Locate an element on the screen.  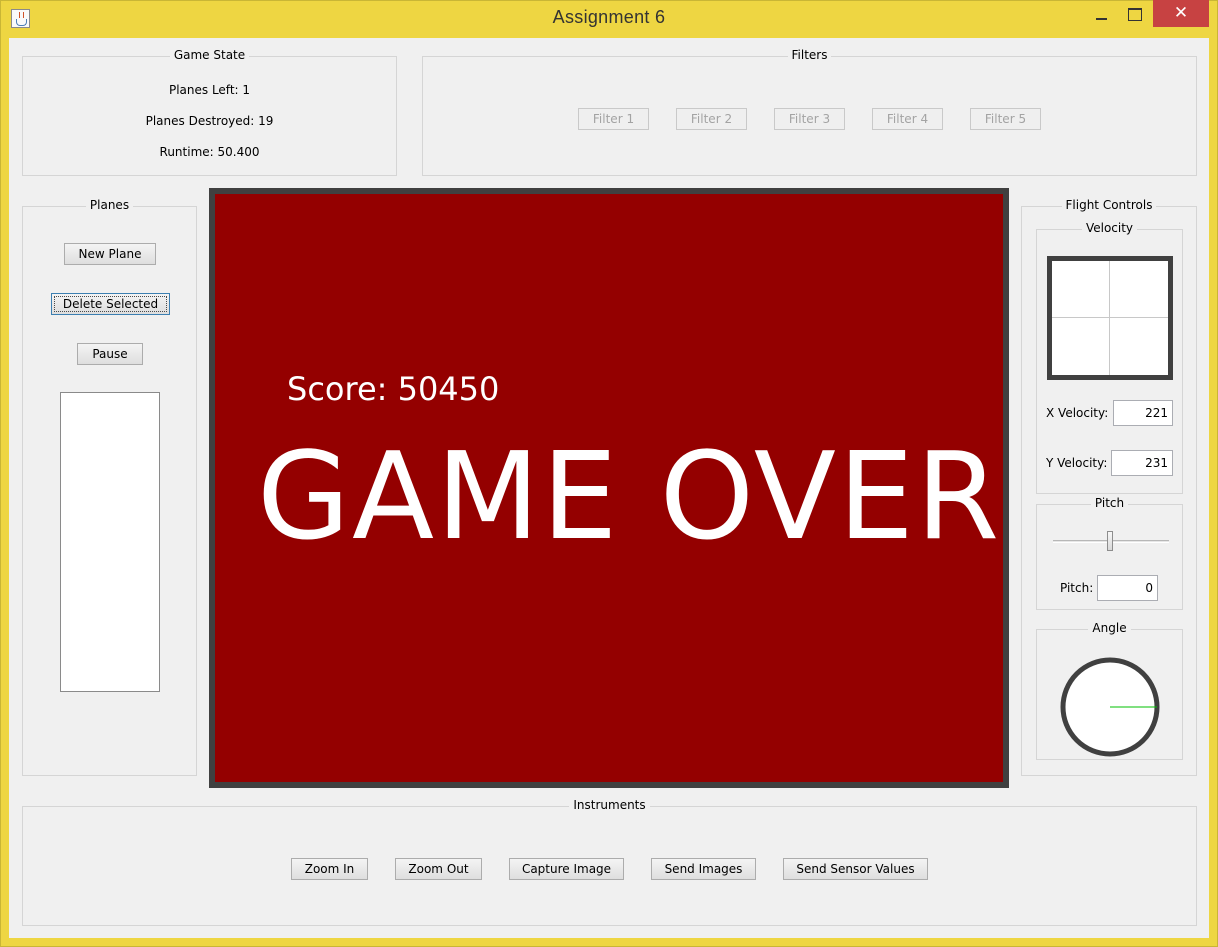
velocity-panel: Velocity X Velocity: 221 Y Velocity: 231 is located at coordinates (1109, 357).